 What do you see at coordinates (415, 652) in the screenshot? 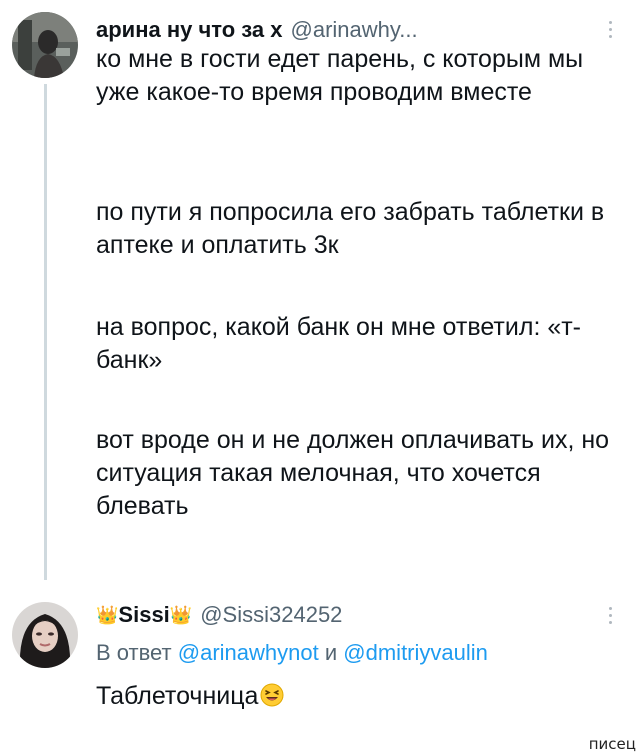
I see `mention-link: @dmitriyvaulin` at bounding box center [415, 652].